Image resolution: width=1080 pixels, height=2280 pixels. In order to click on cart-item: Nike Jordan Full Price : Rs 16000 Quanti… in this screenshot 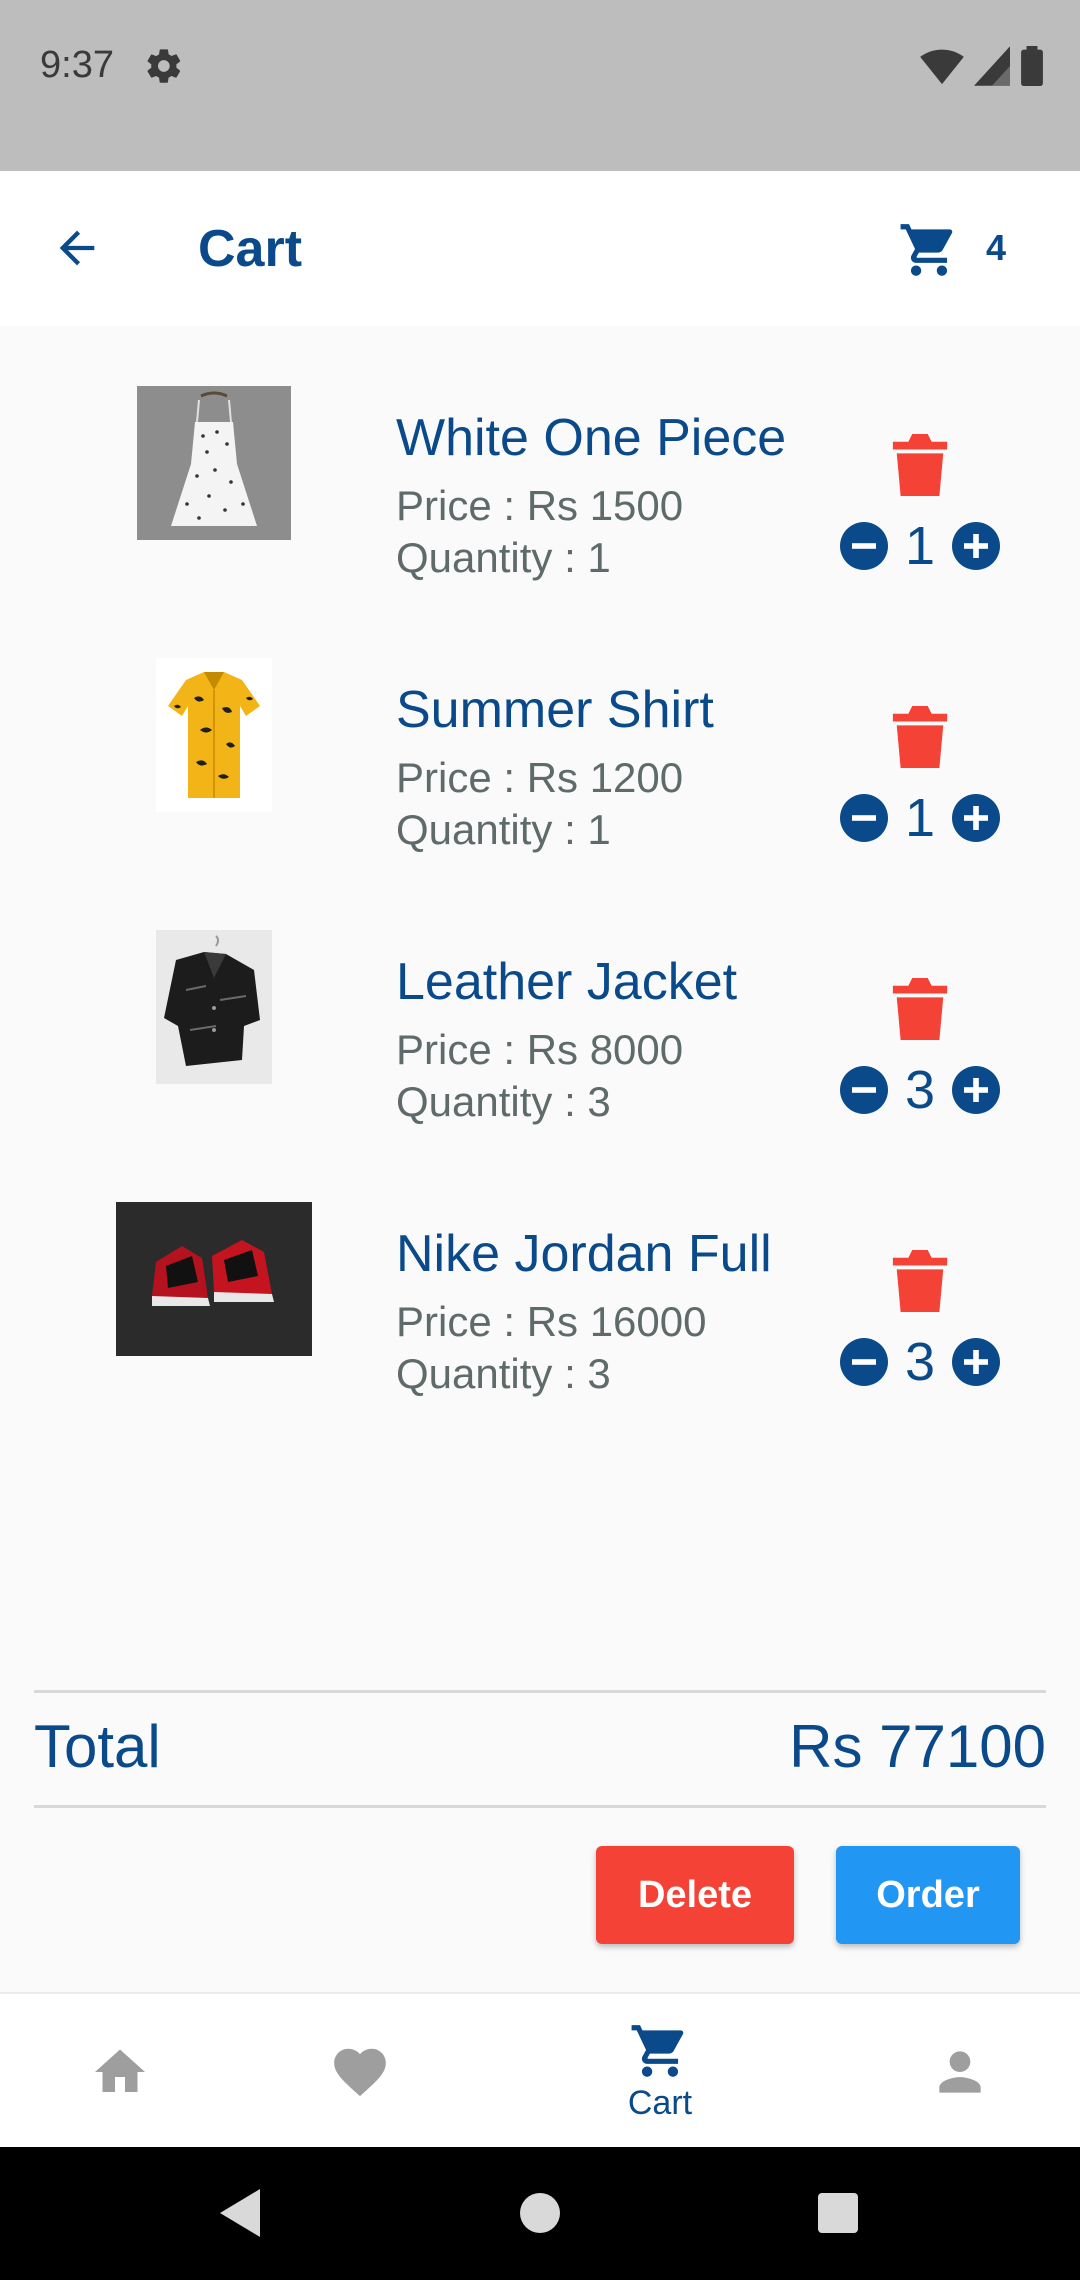, I will do `click(540, 1278)`.